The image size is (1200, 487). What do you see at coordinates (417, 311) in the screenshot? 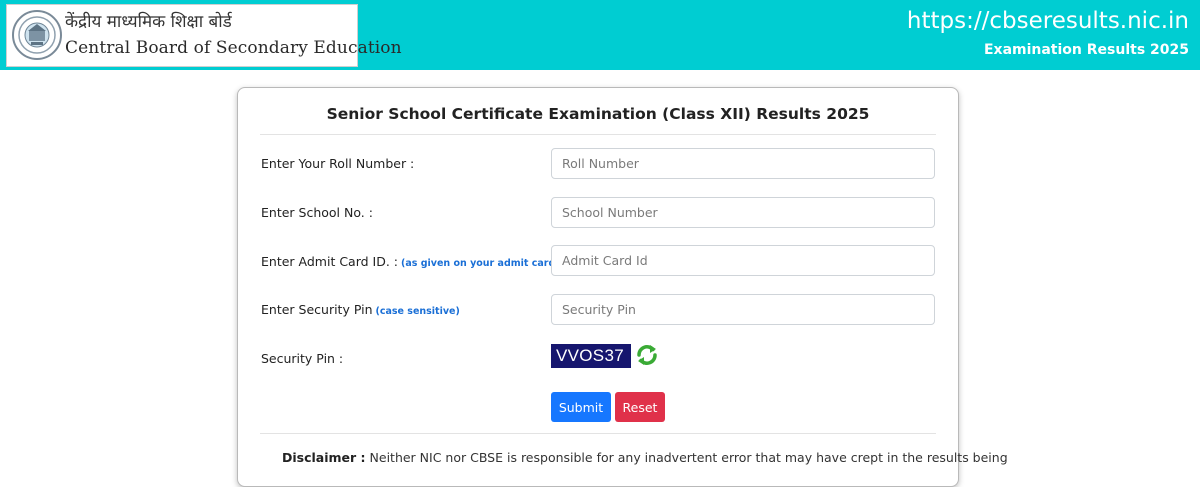
I see `security-pin-hint: (case sensitive)` at bounding box center [417, 311].